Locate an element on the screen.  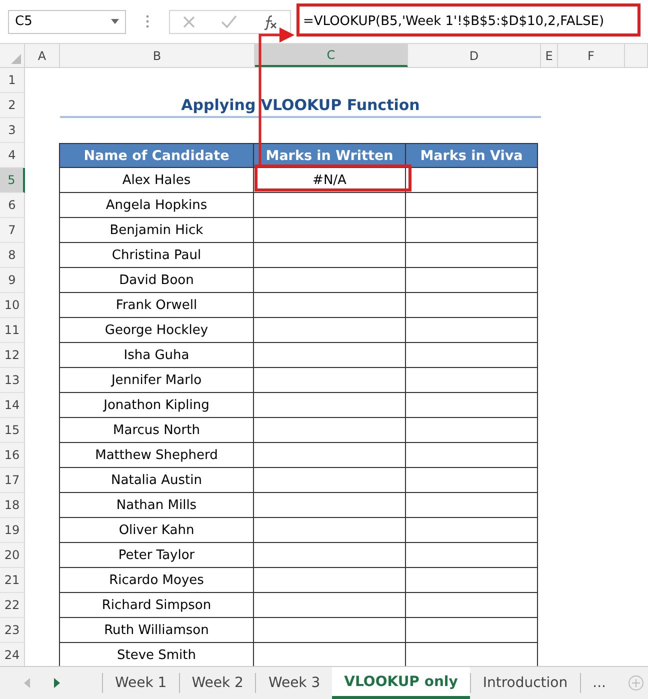
table-cell: Frank Orwell is located at coordinates (156, 305).